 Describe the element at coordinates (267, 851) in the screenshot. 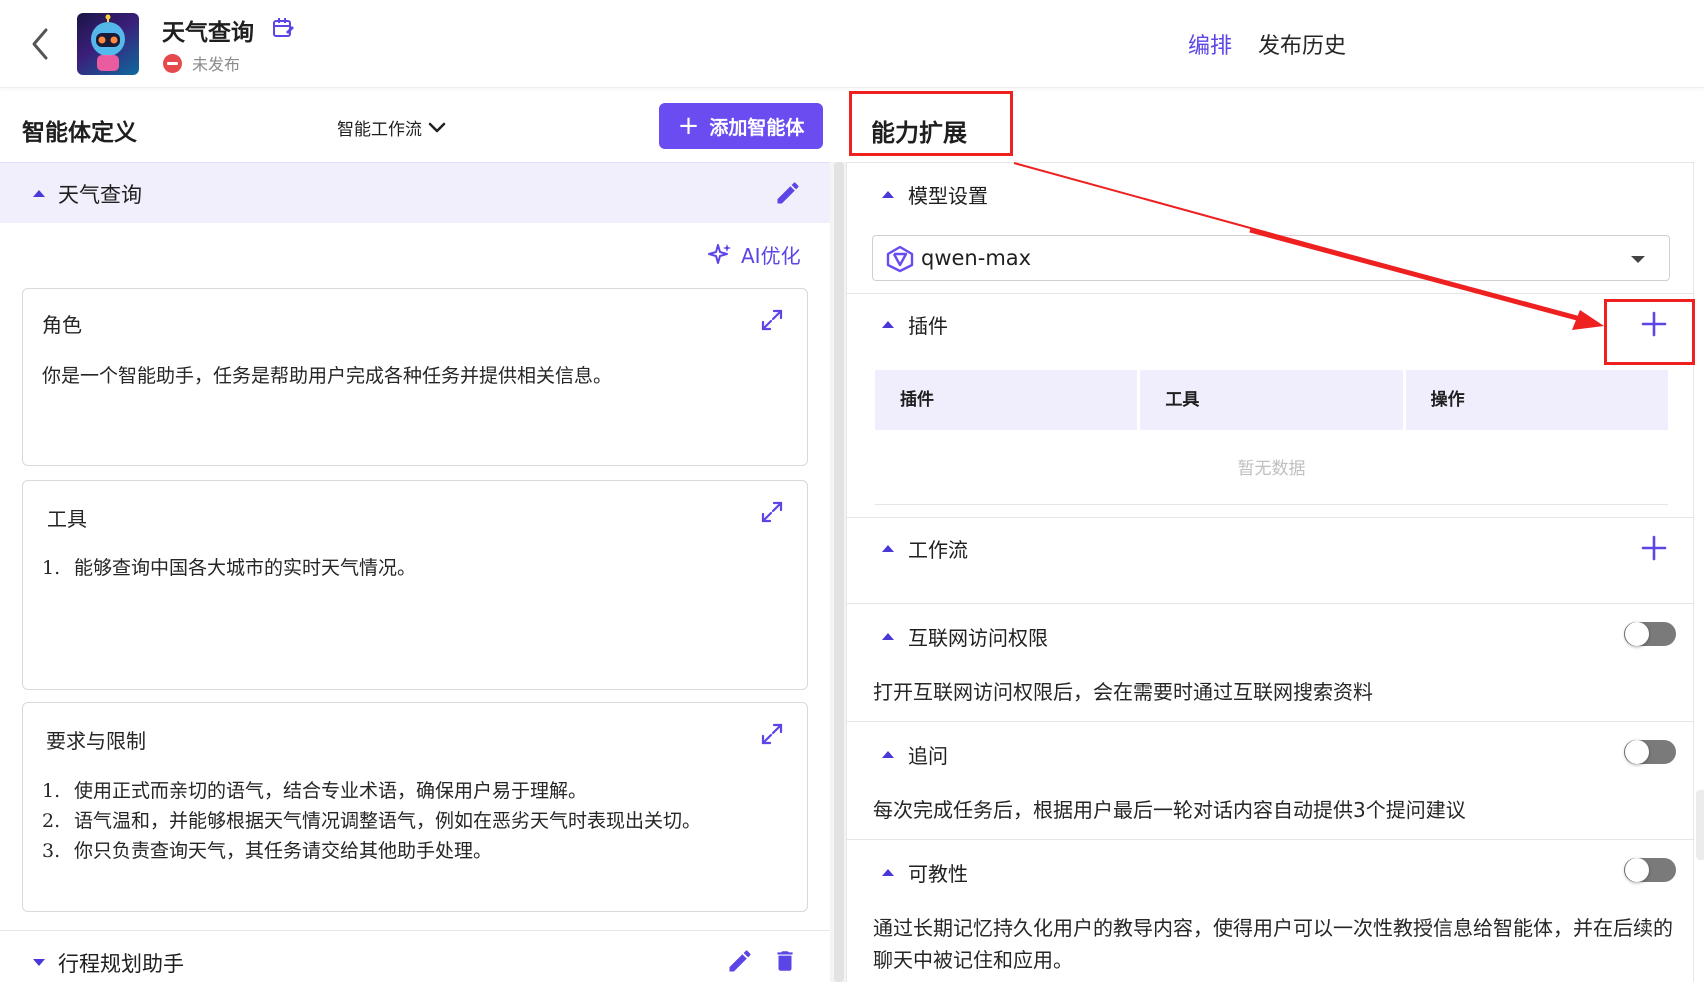

I see `list-item: 3. 你只负责查询天气，其任务请交给其他助手处理。` at that location.